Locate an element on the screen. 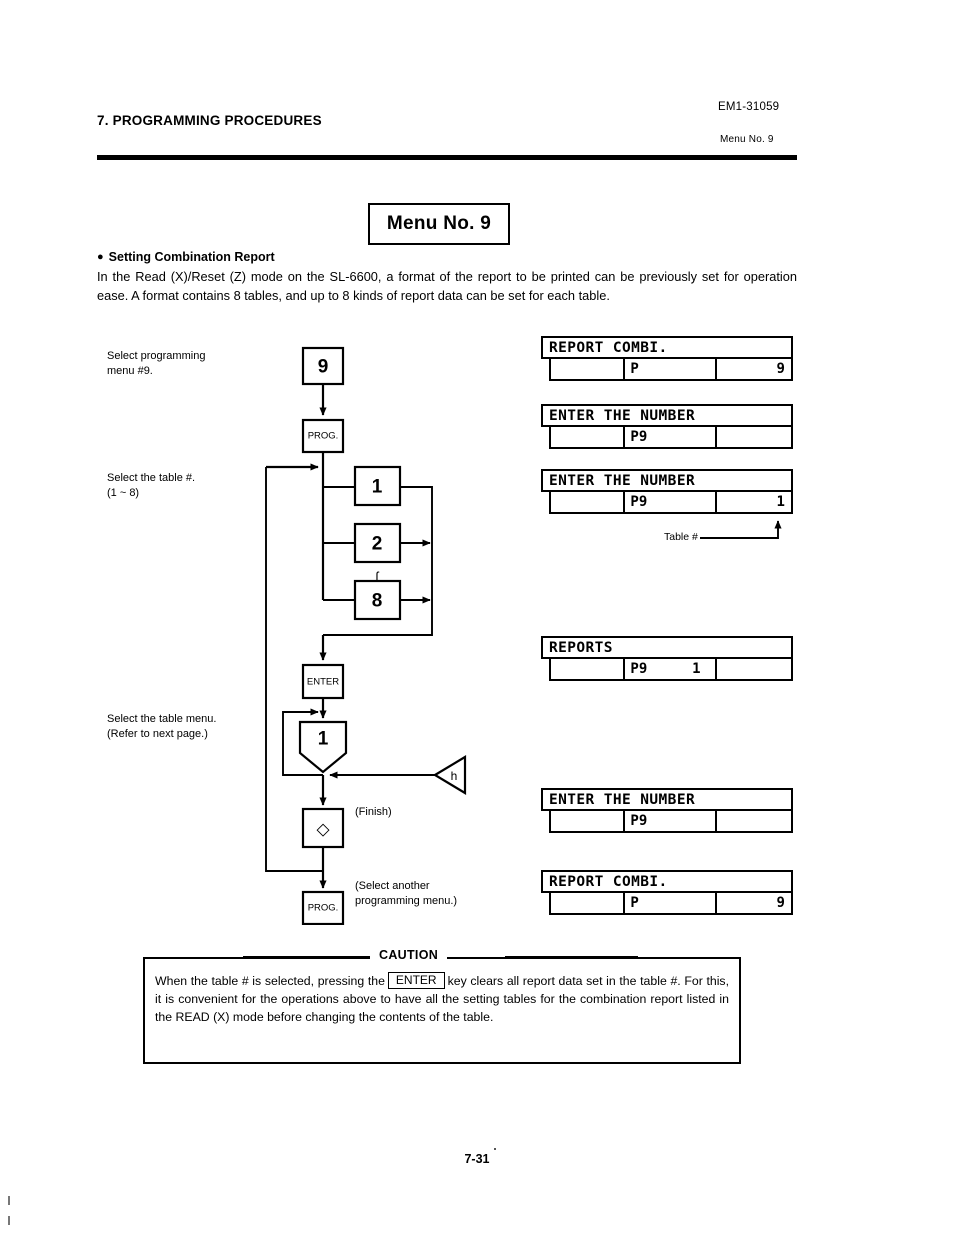 Image resolution: width=954 pixels, height=1235 pixels. table-number-callout-leader is located at coordinates (741, 529).